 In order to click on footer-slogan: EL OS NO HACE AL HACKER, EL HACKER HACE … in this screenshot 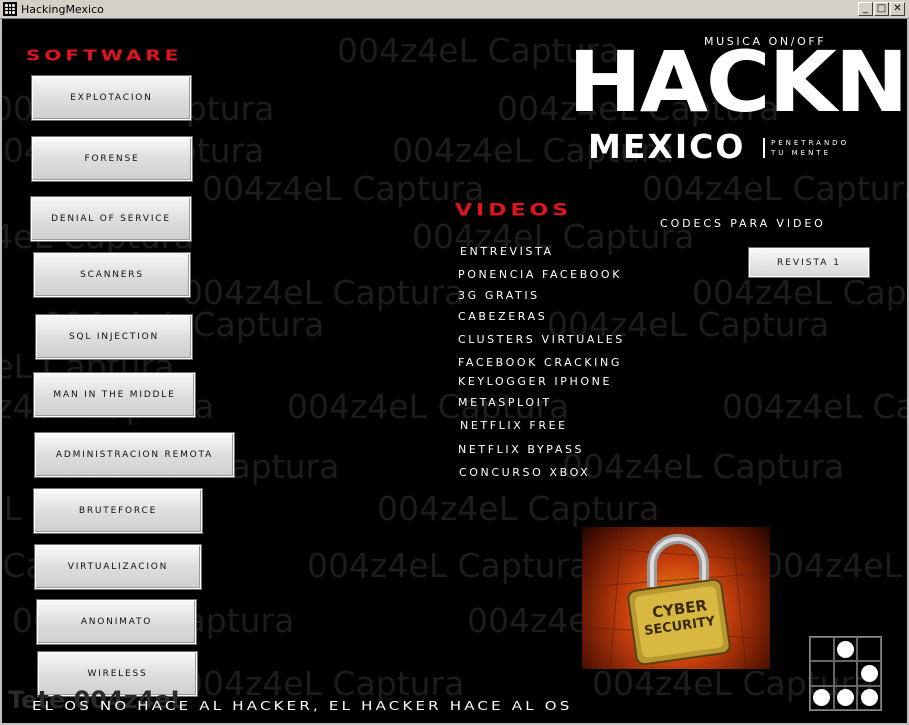, I will do `click(302, 706)`.